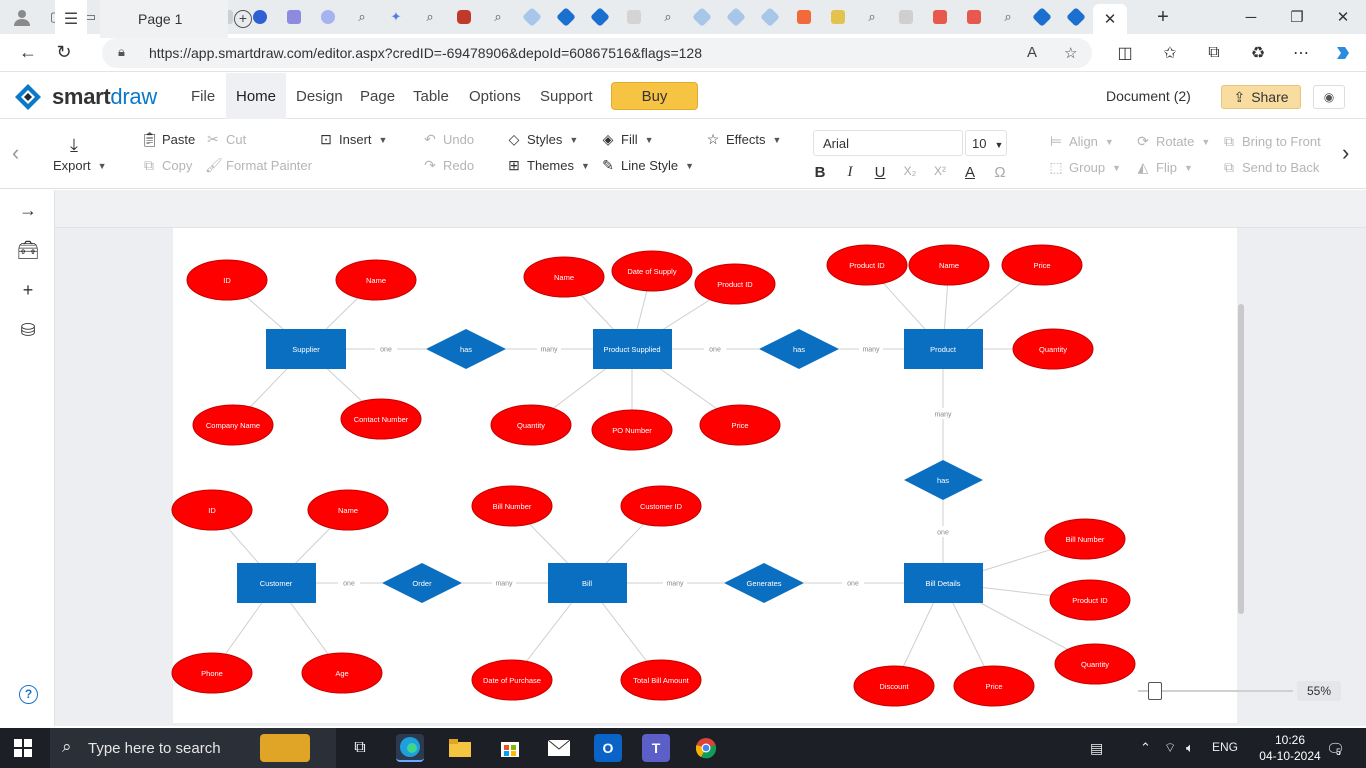 The height and width of the screenshot is (768, 1366). I want to click on zoom-level: 55%, so click(1319, 691).